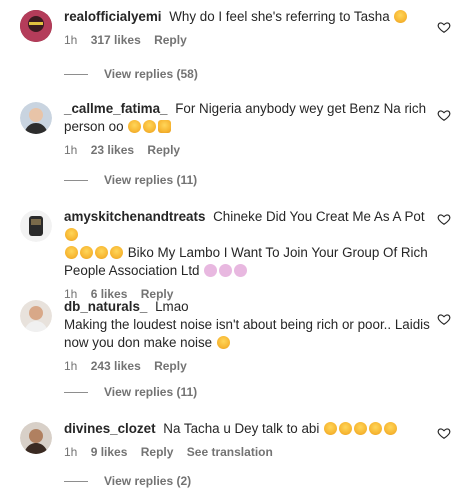 Image resolution: width=475 pixels, height=494 pixels. Describe the element at coordinates (241, 428) in the screenshot. I see `comment-text: Na Tacha u Dey talk to abi` at that location.